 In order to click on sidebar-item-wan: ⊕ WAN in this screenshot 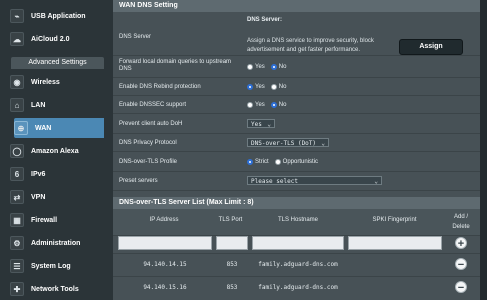, I will do `click(59, 128)`.